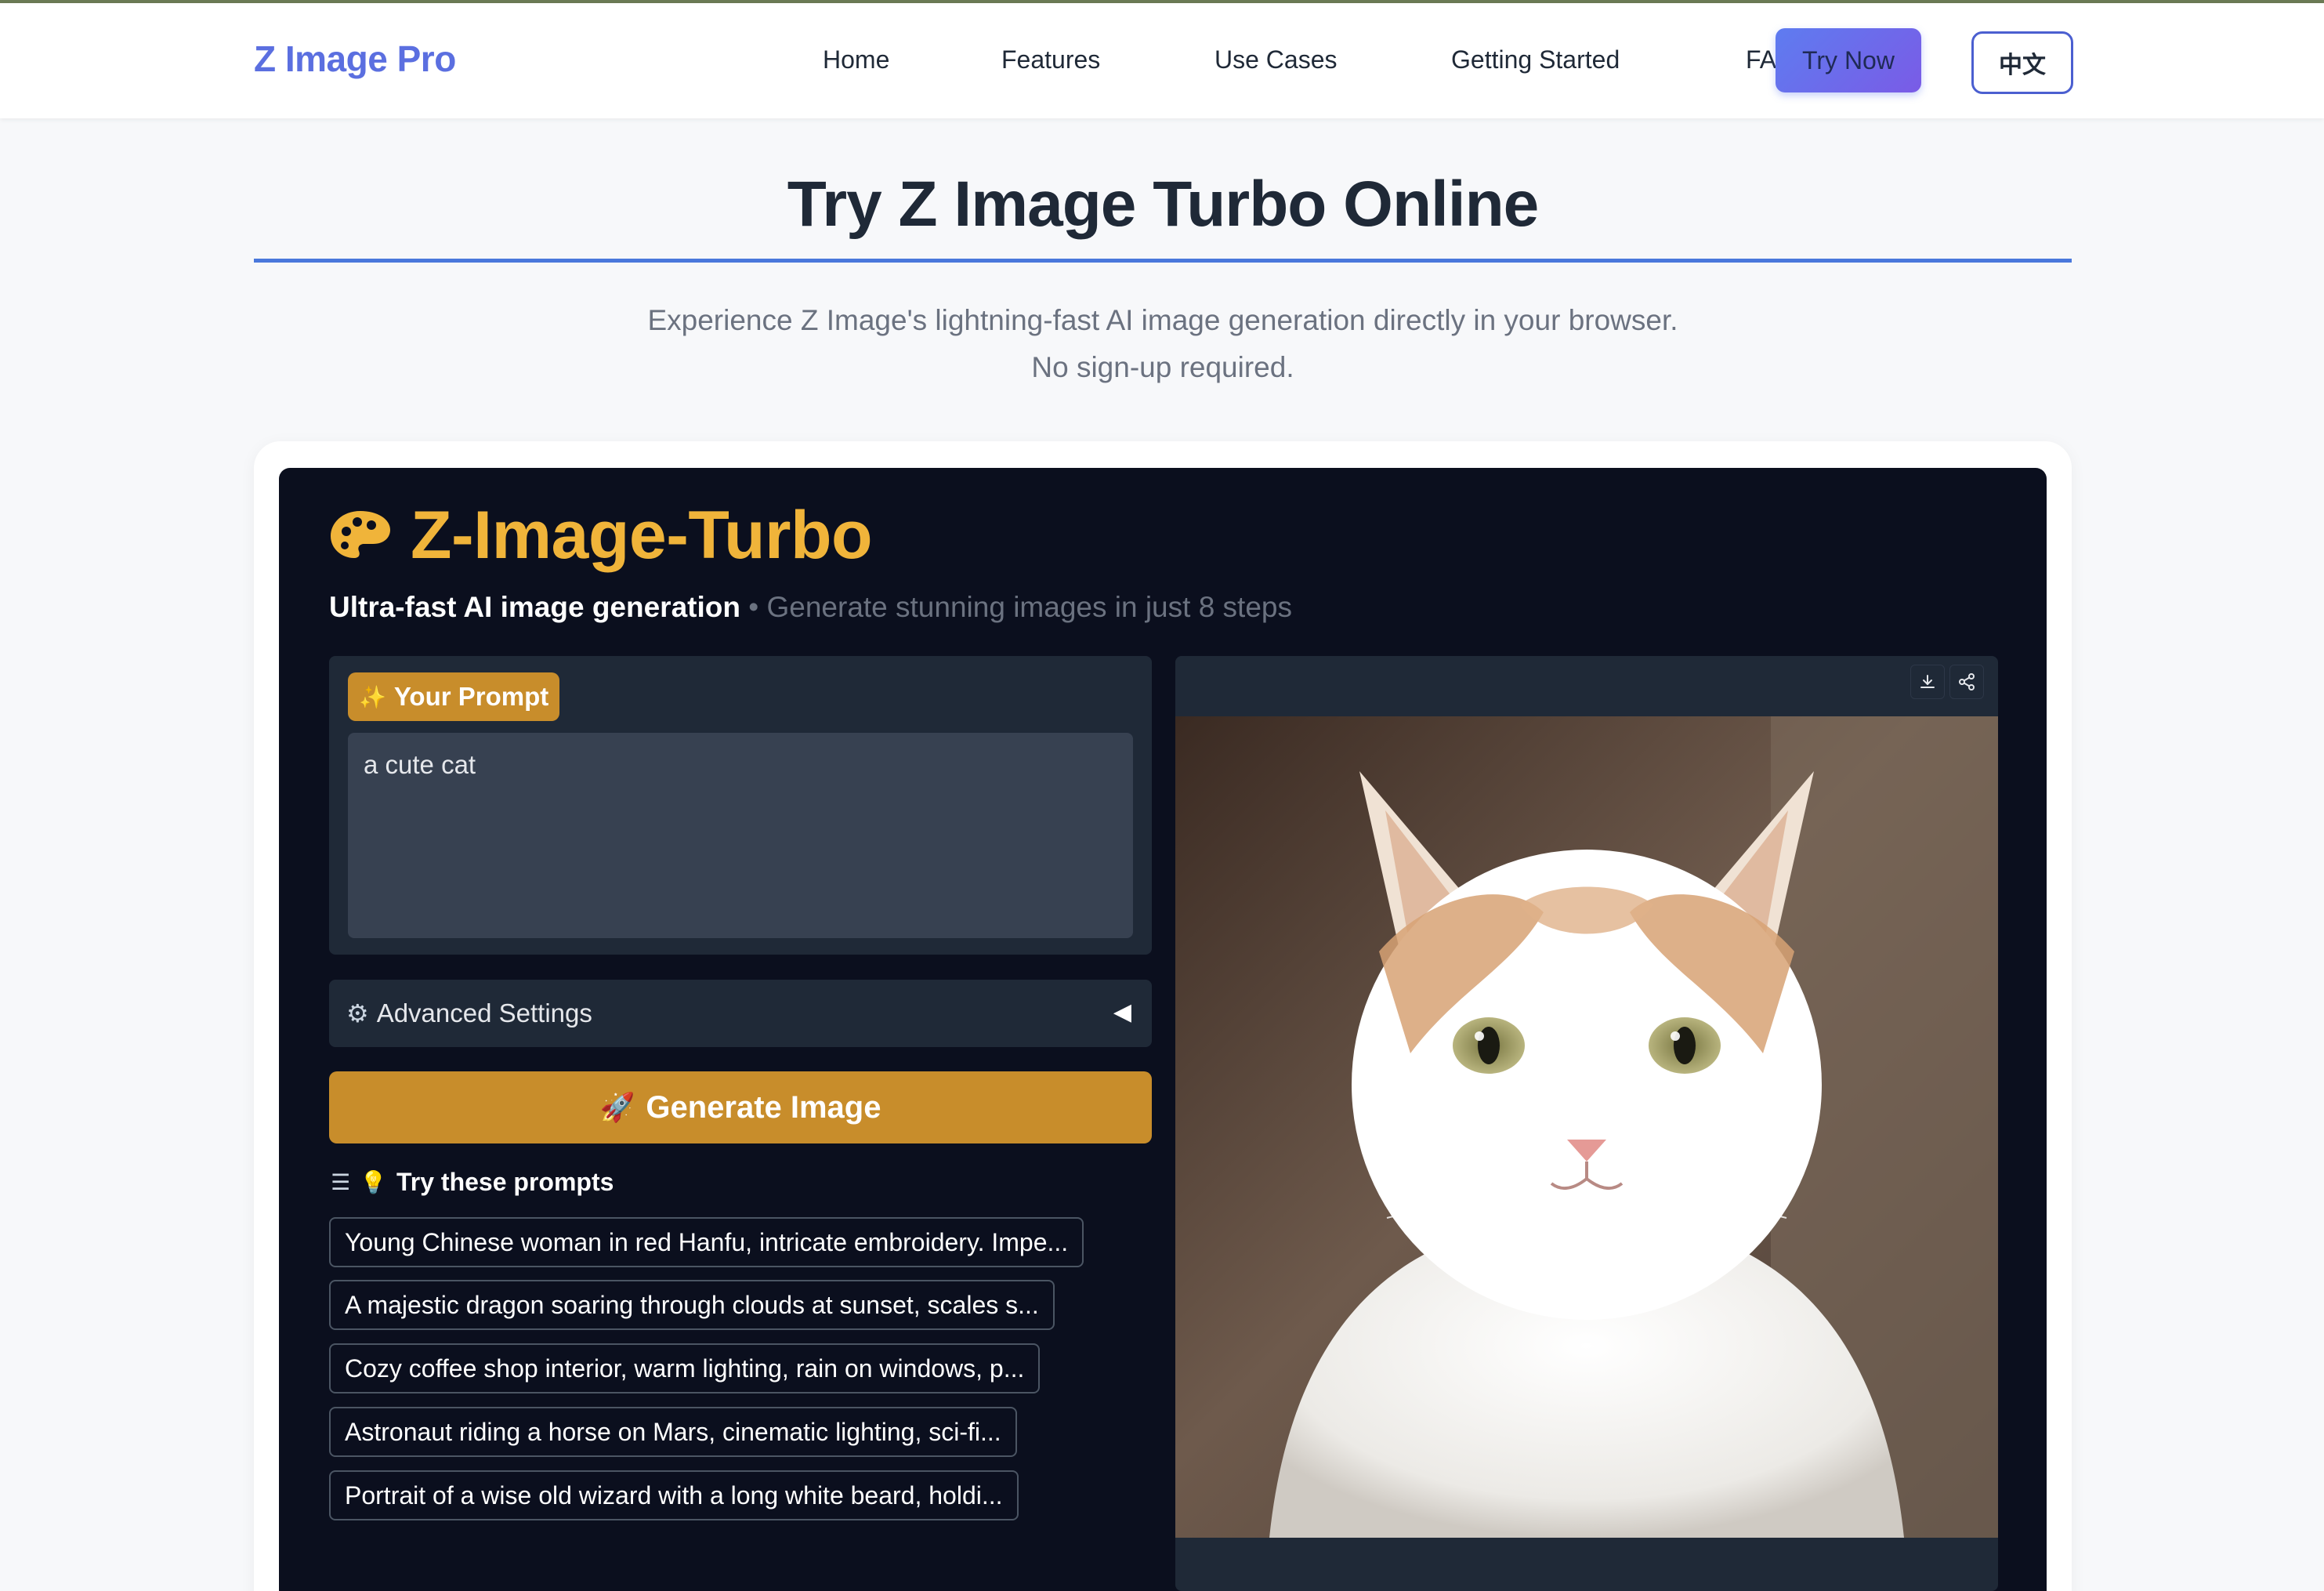 The image size is (2324, 1591). What do you see at coordinates (856, 59) in the screenshot?
I see `nav-link-home: Home` at bounding box center [856, 59].